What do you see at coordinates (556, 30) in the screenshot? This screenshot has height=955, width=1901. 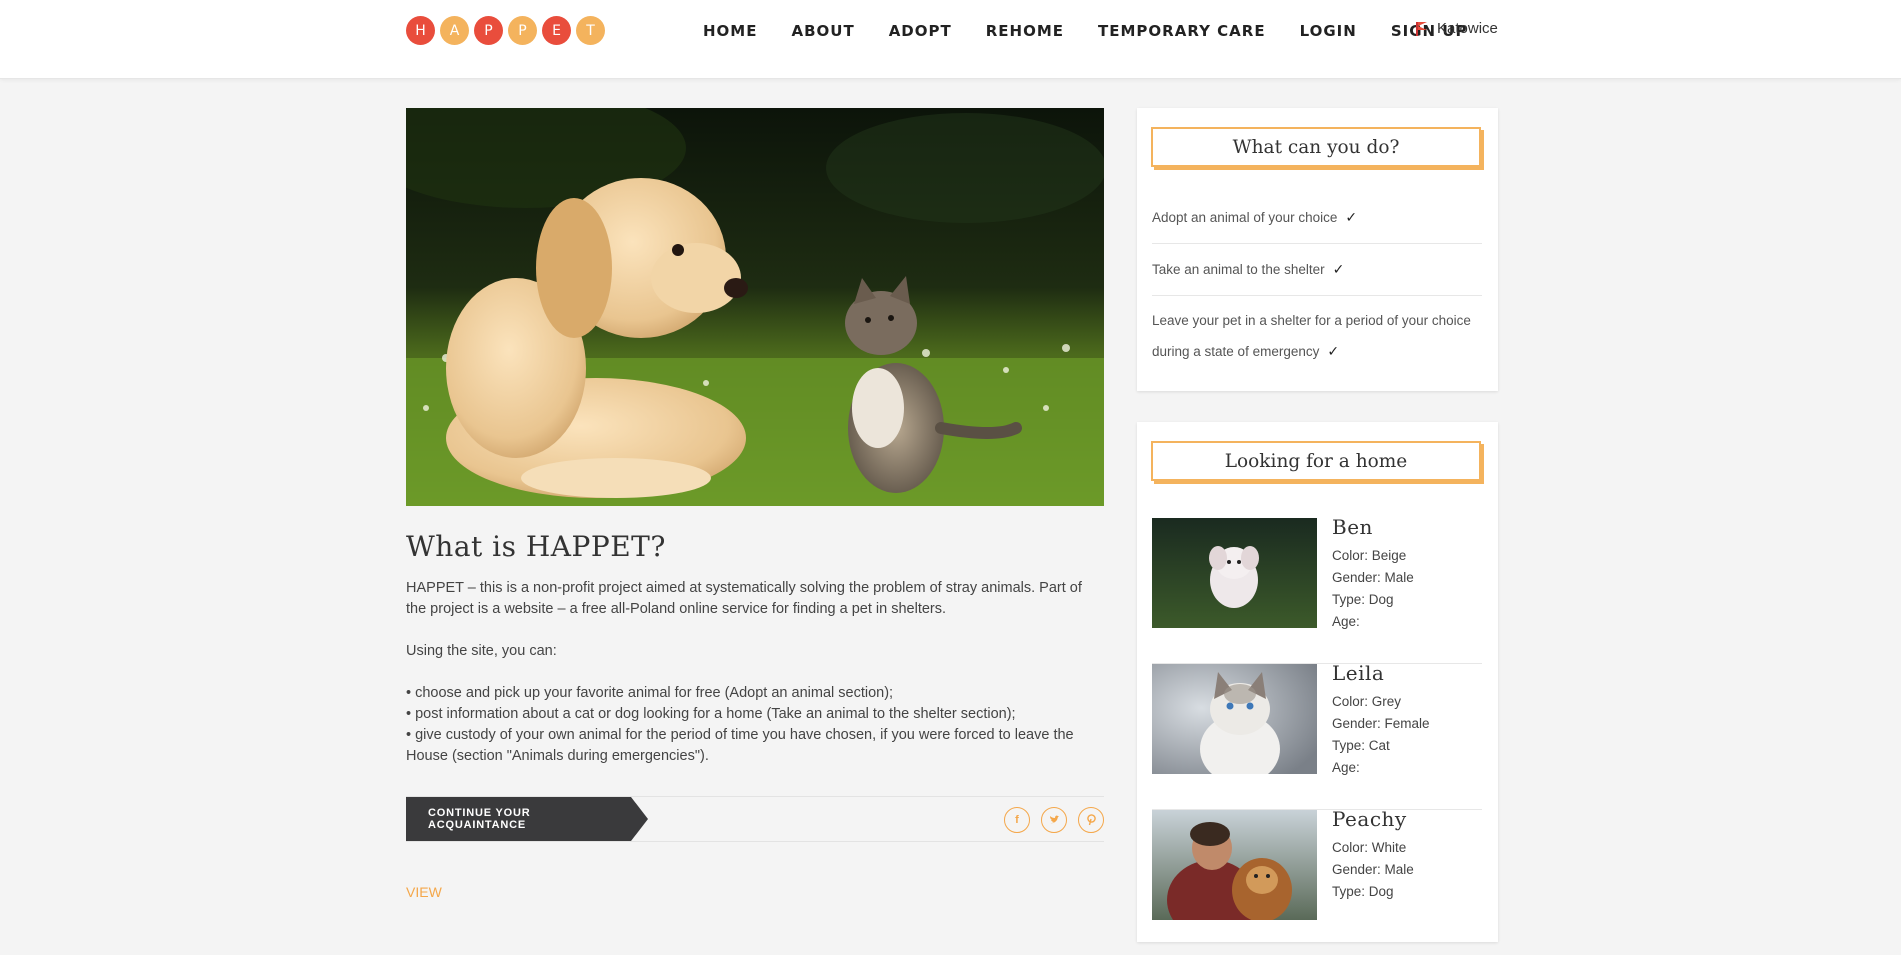 I see `logo-letter: E` at bounding box center [556, 30].